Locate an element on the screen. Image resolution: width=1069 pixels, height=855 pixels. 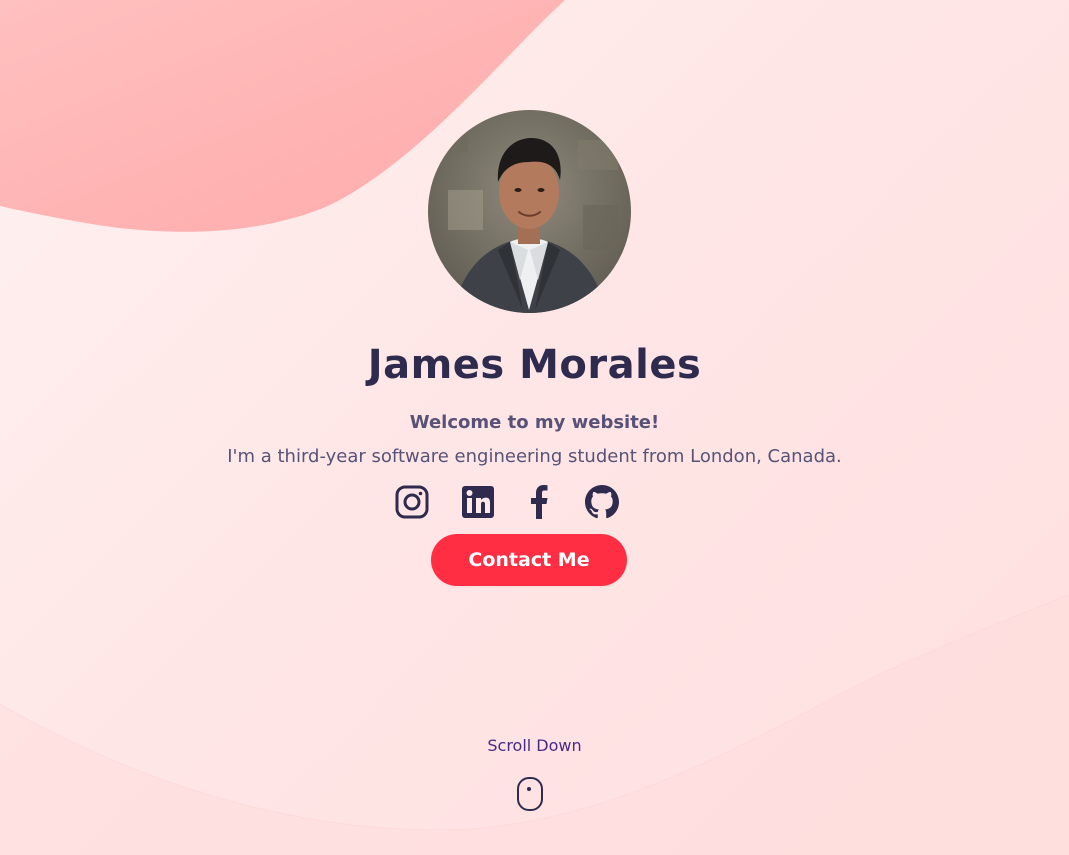
facebook-icon is located at coordinates (539, 502).